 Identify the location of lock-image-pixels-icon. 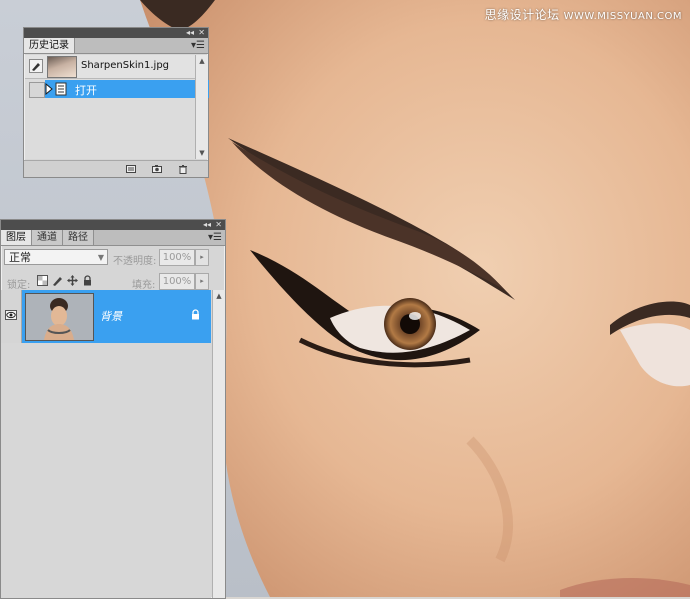
(57, 280).